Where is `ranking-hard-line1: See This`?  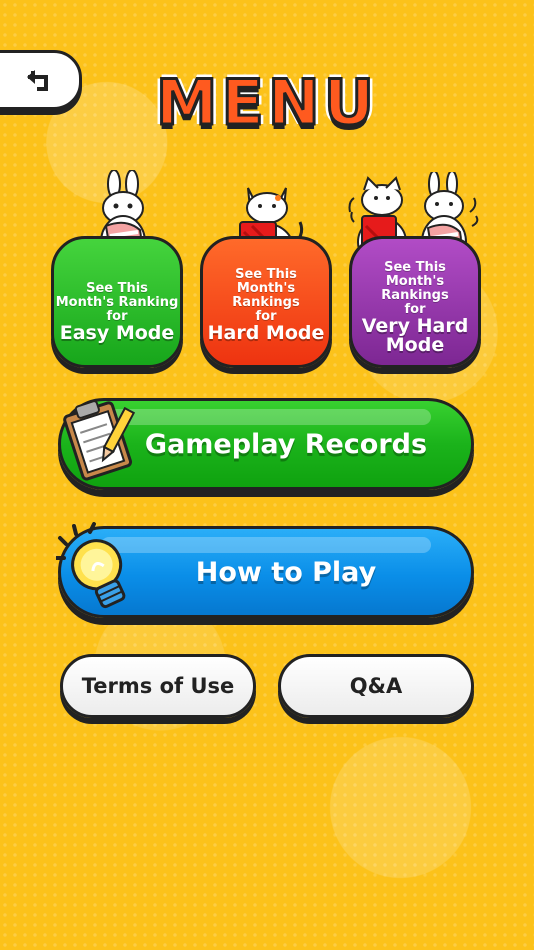
ranking-hard-line1: See This is located at coordinates (266, 274).